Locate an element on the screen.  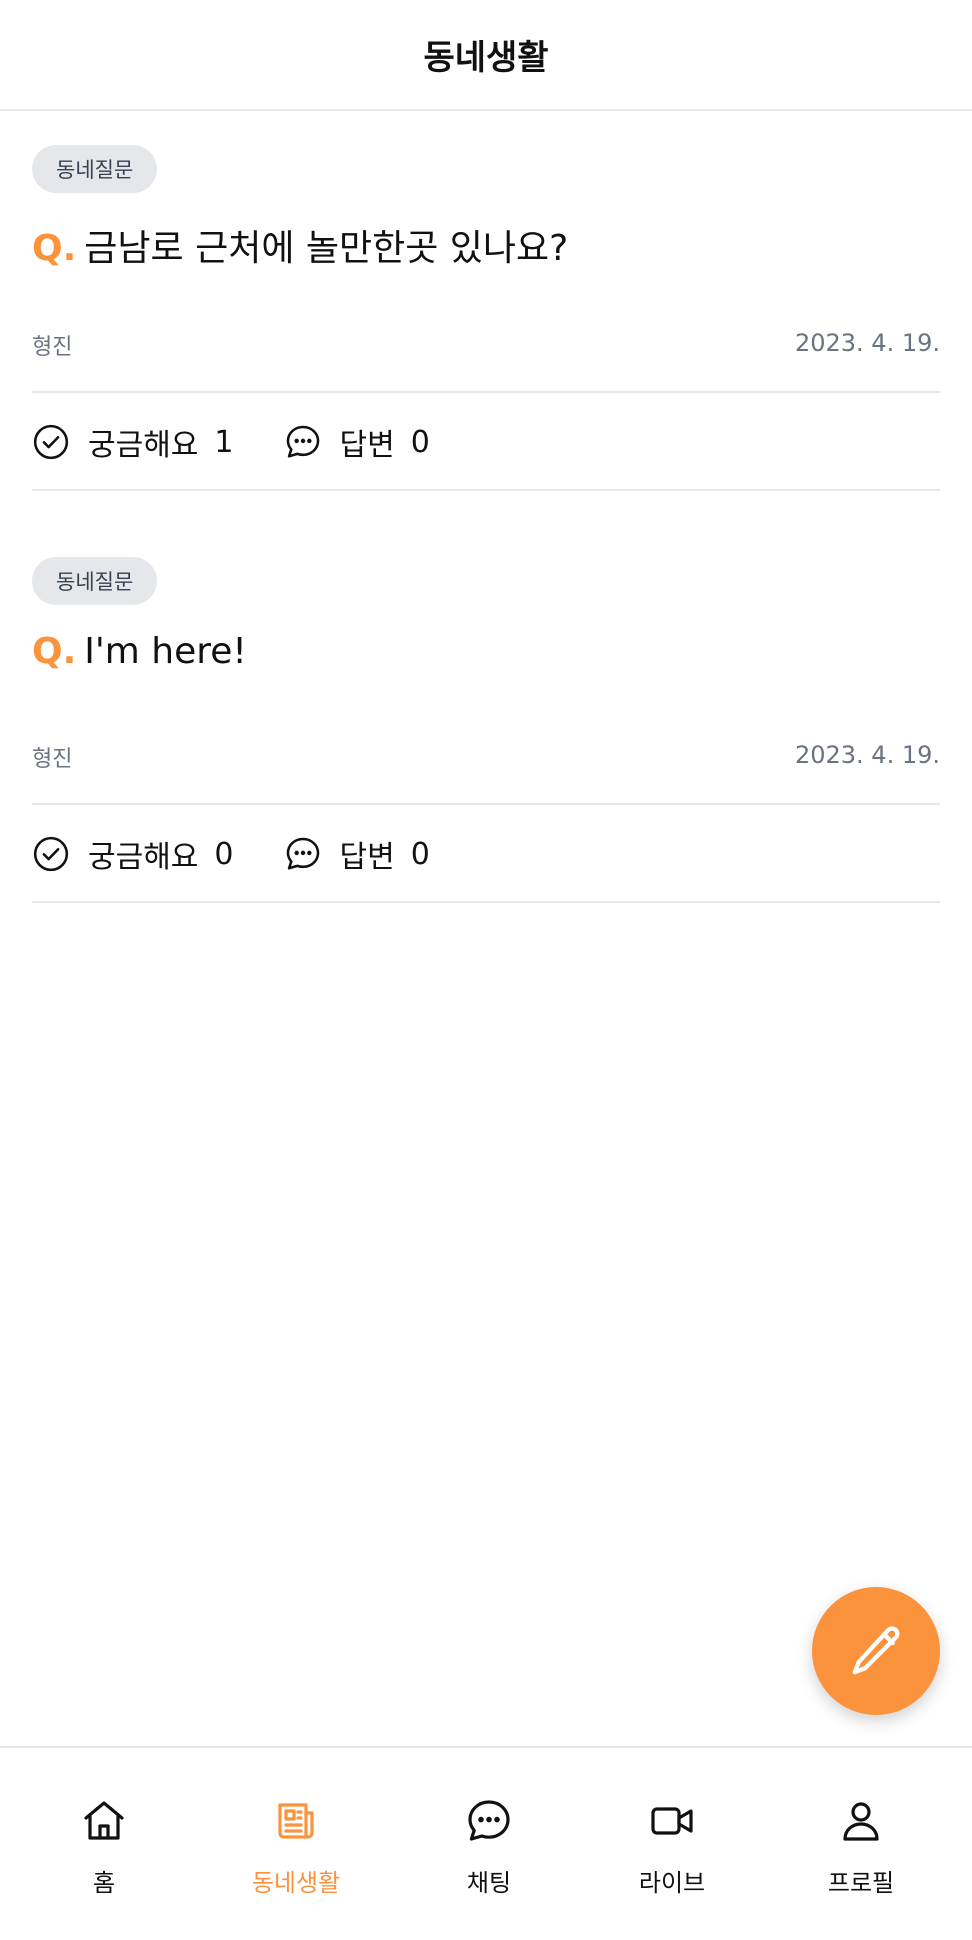
curious-count: 0 is located at coordinates (224, 854).